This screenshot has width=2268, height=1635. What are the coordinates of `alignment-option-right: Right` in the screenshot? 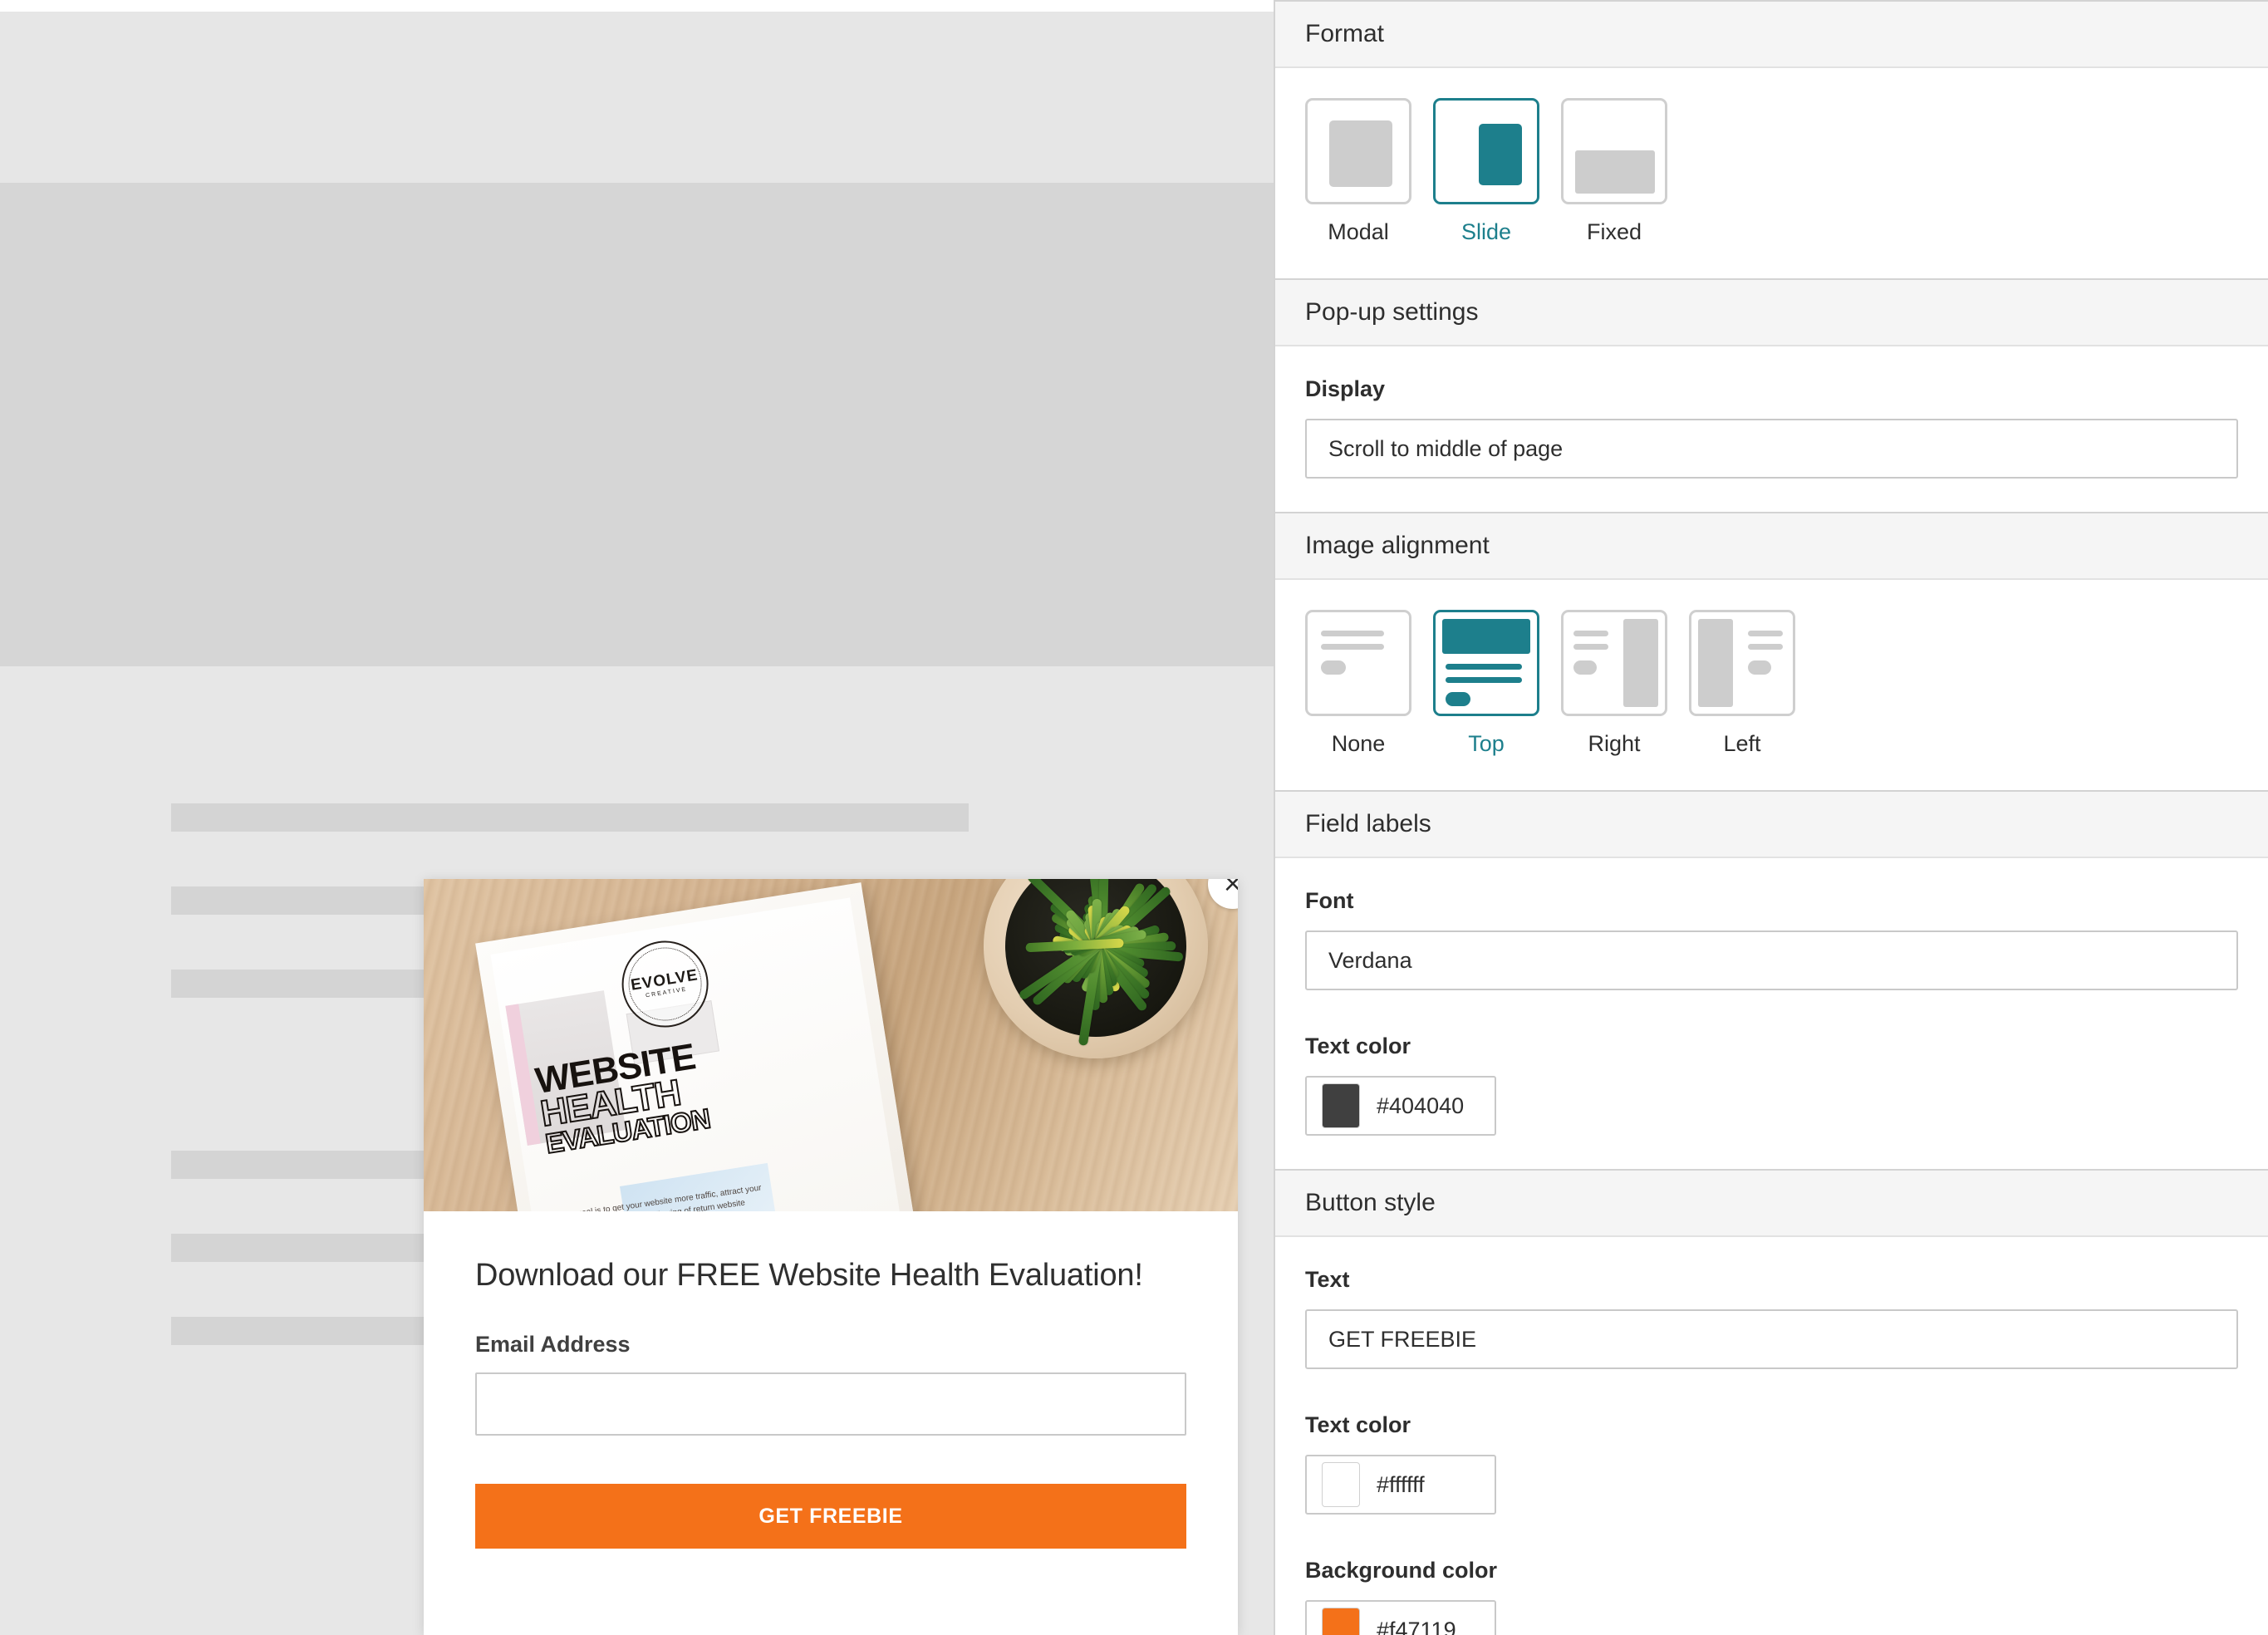 It's located at (1614, 683).